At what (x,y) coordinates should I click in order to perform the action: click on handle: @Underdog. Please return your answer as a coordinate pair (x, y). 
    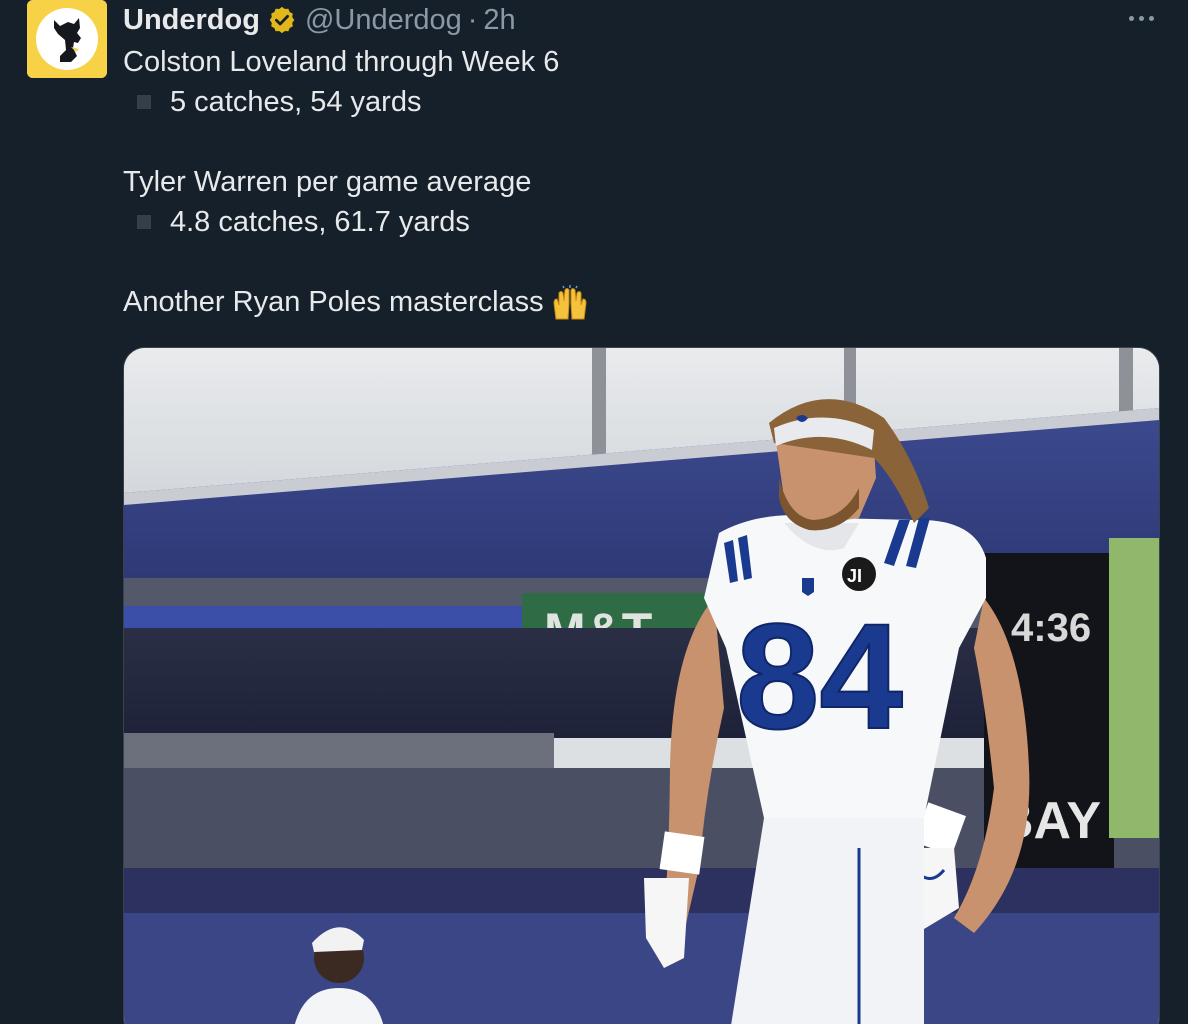
    Looking at the image, I should click on (383, 20).